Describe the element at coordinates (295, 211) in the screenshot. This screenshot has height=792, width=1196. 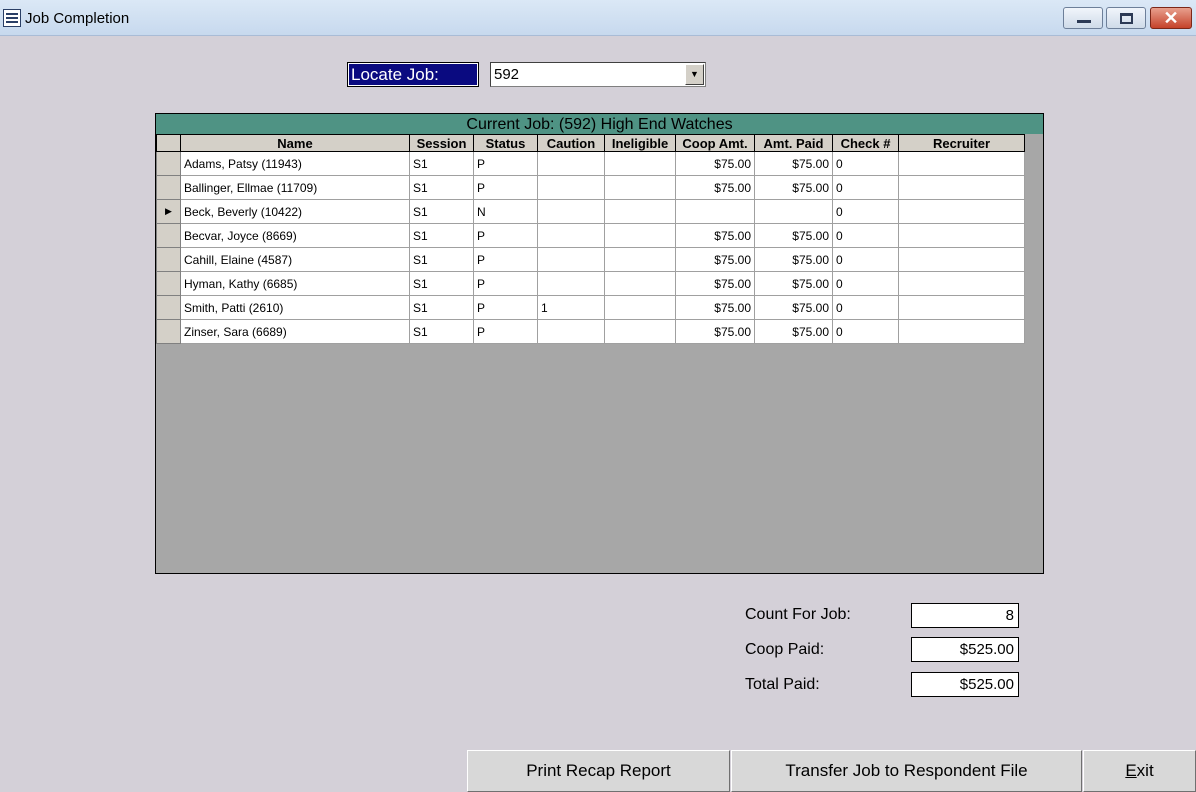
I see `cell-name: Beck, Beverly (10422)` at that location.